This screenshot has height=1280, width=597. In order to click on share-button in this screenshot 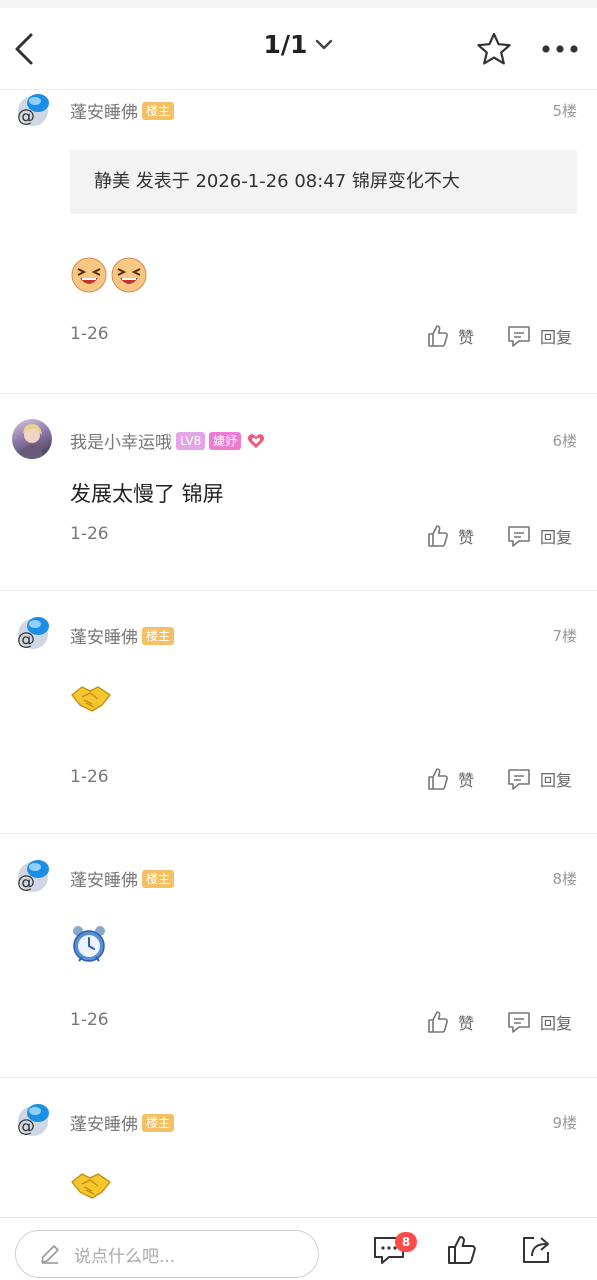, I will do `click(536, 1252)`.